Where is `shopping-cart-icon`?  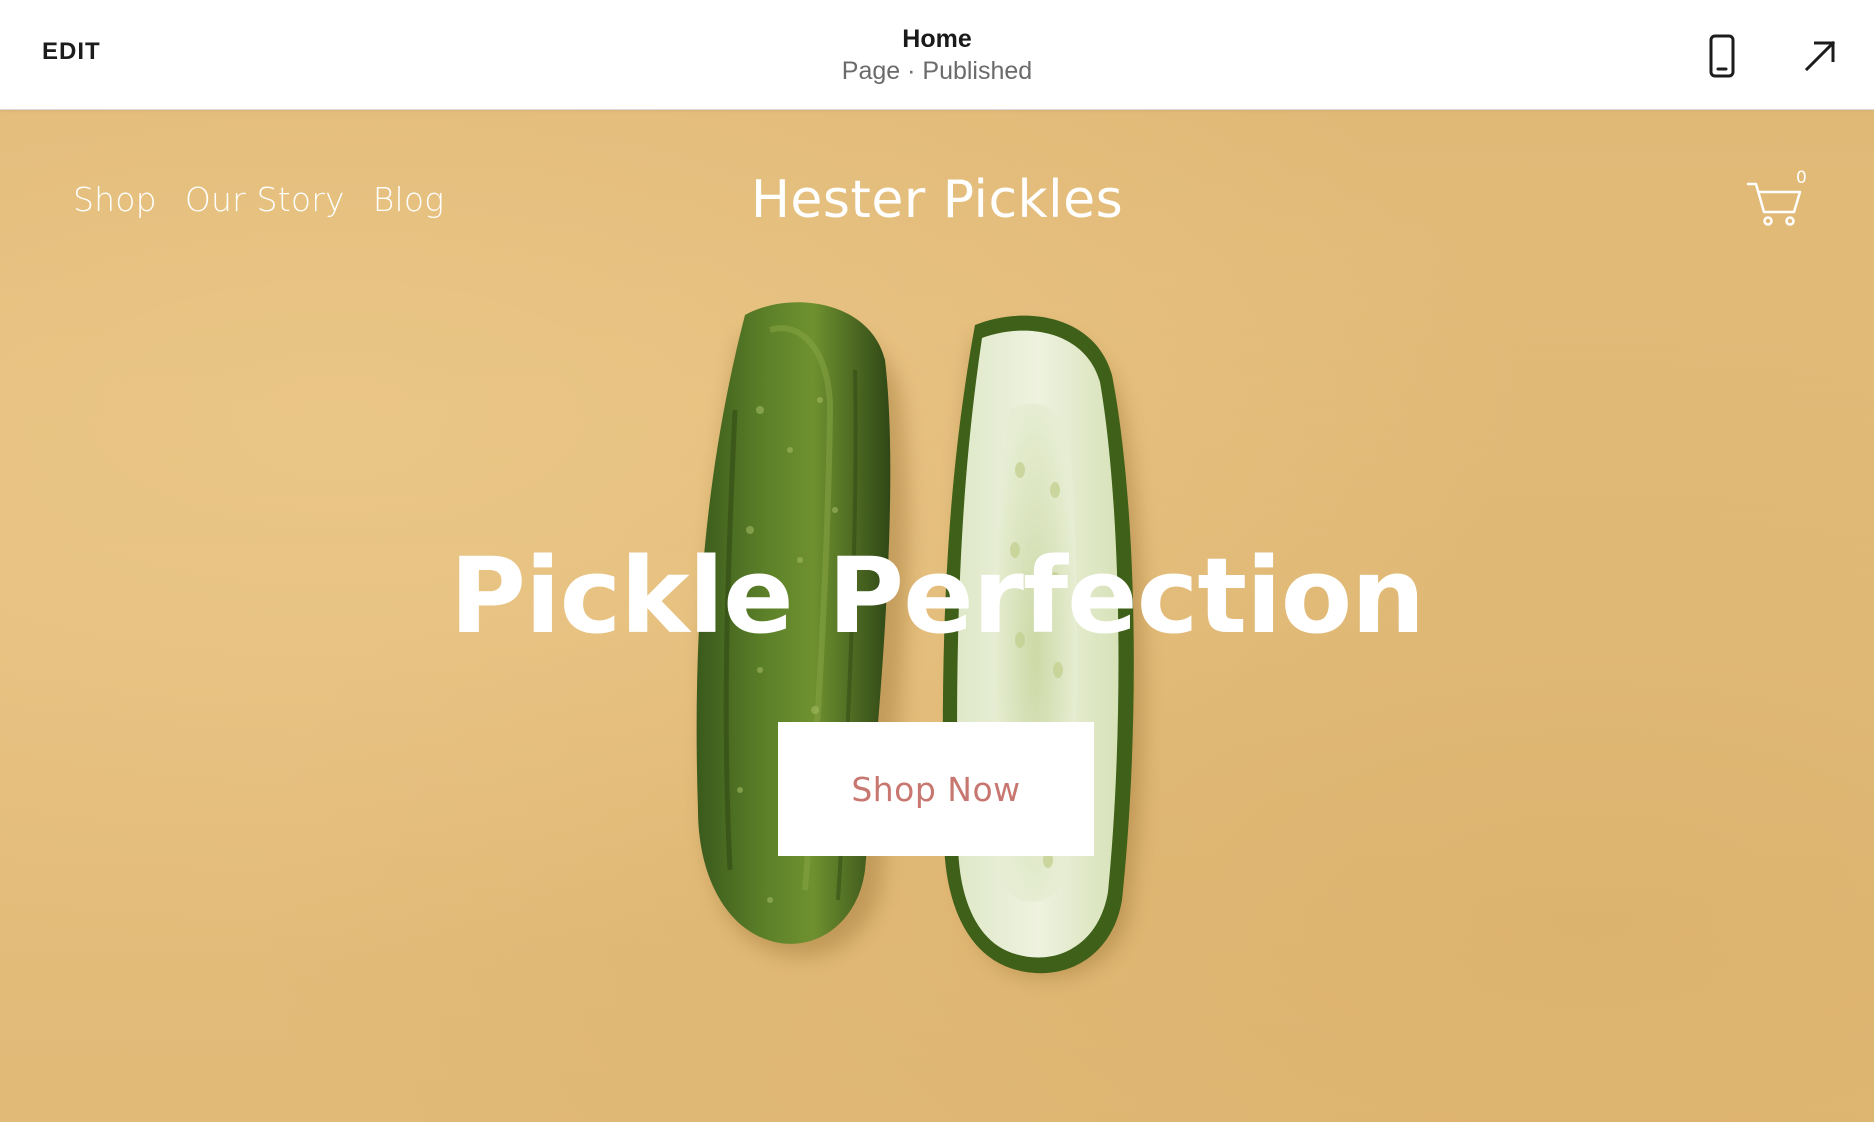 shopping-cart-icon is located at coordinates (1774, 202).